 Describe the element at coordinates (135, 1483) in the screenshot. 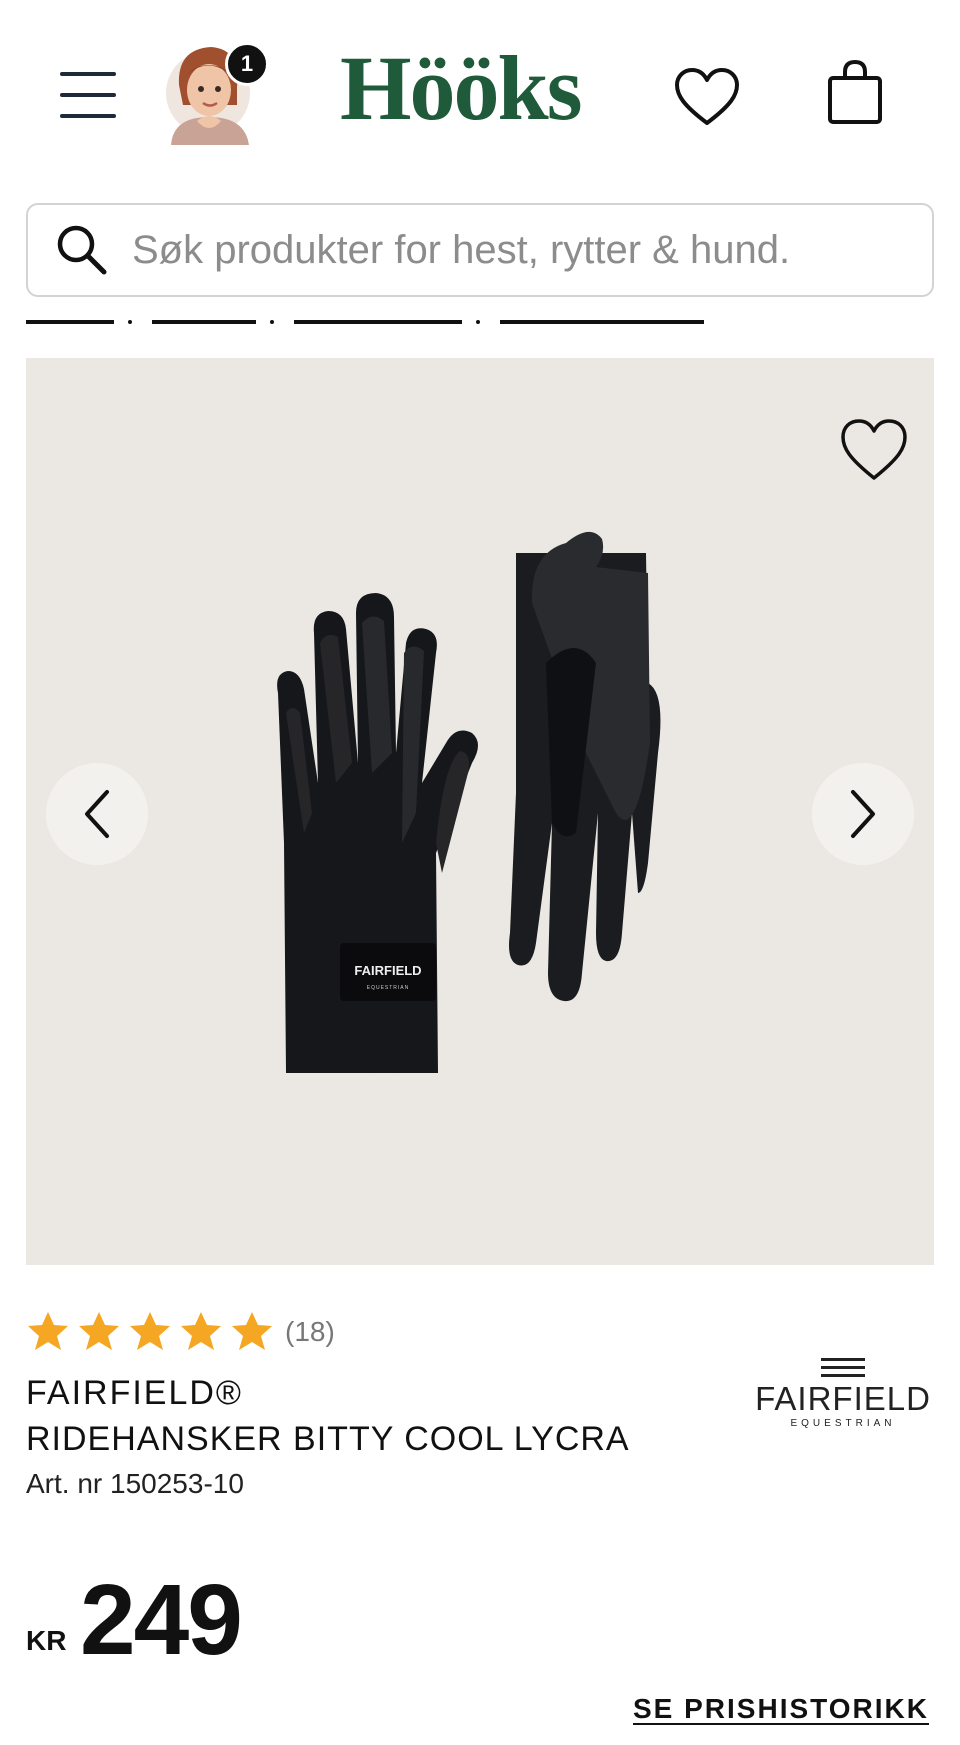

I see `article-number: Art. nr 150253-10` at that location.